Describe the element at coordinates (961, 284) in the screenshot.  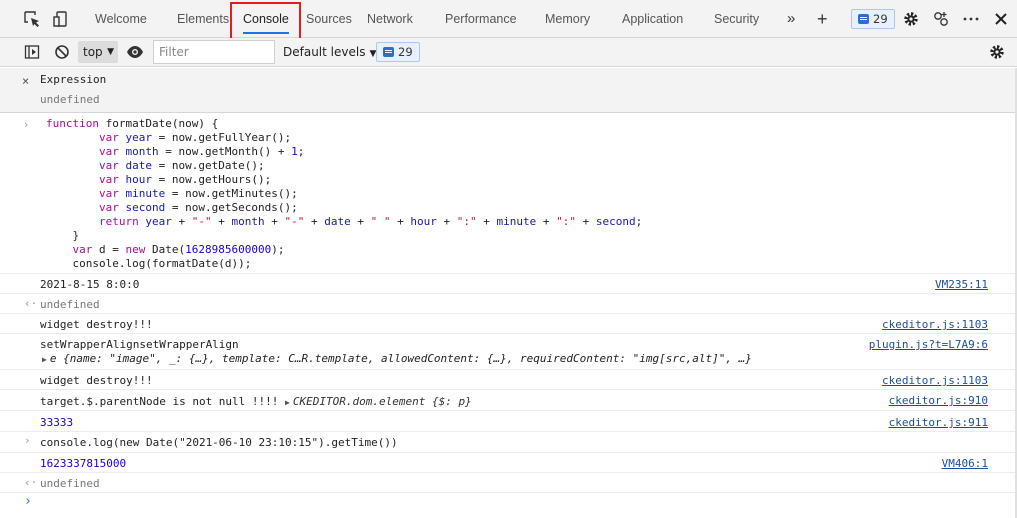
I see `source-link: VM235:11` at that location.